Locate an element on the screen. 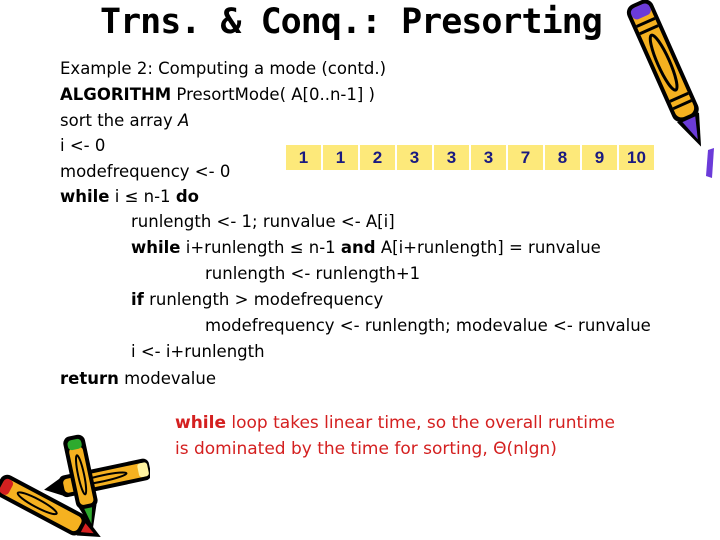 This screenshot has width=720, height=540. note-keyword: while is located at coordinates (200, 423).